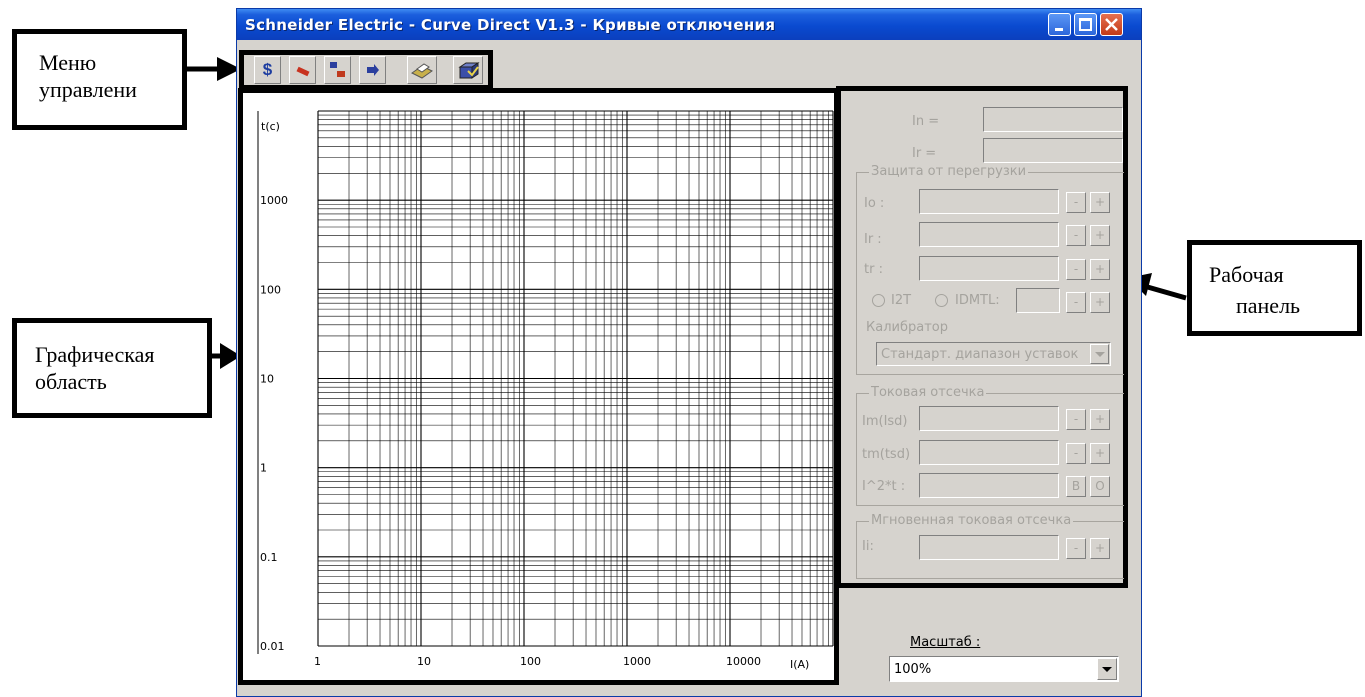  Describe the element at coordinates (1076, 548) in the screenshot. I see `ii-minus-button: -` at that location.